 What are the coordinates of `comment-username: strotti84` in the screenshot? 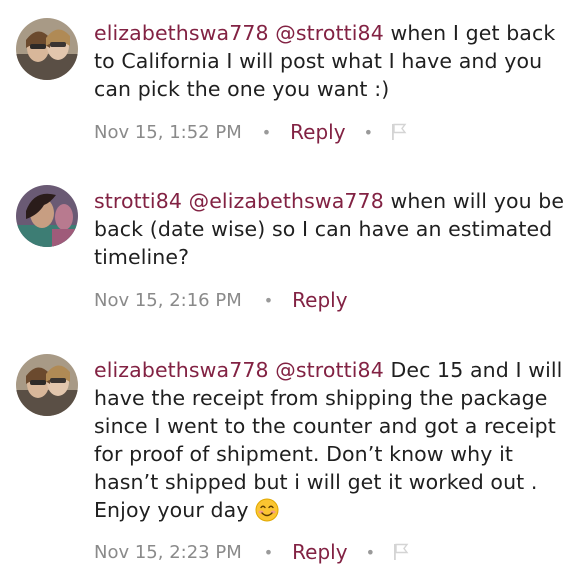 It's located at (138, 201).